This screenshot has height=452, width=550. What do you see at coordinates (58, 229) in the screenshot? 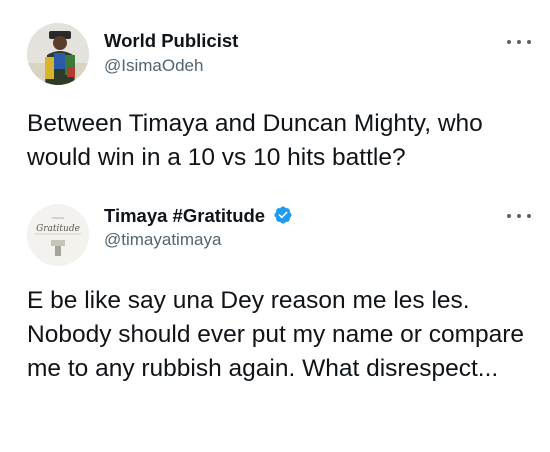
I see `svg-text: Gratitude` at bounding box center [58, 229].